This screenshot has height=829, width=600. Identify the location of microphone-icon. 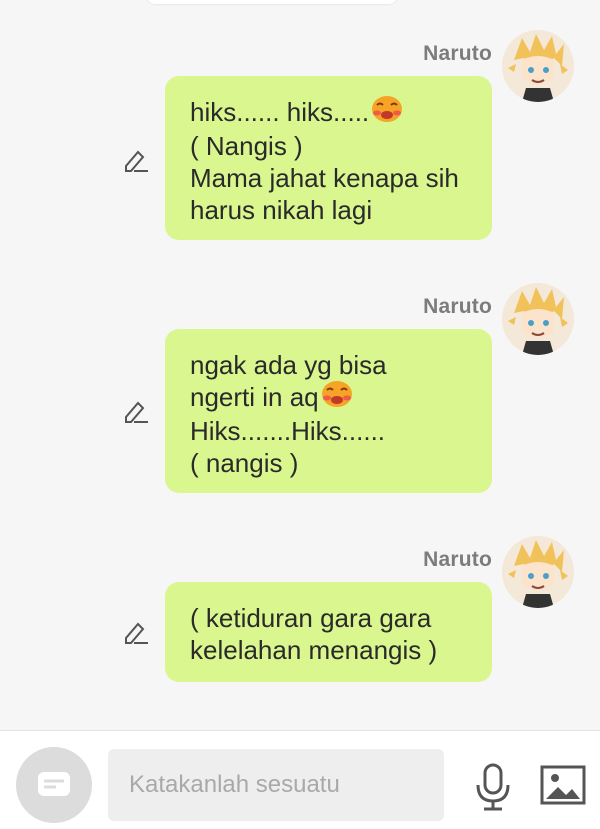
(493, 787).